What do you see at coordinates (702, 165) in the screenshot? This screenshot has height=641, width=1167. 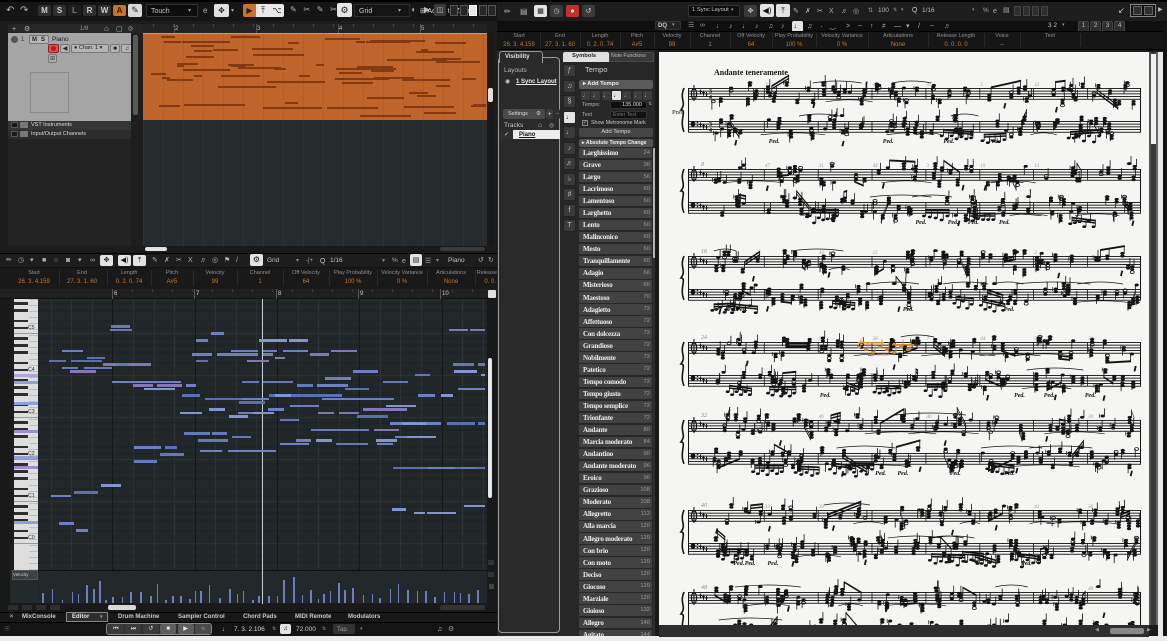 I see `svg-text: 8` at bounding box center [702, 165].